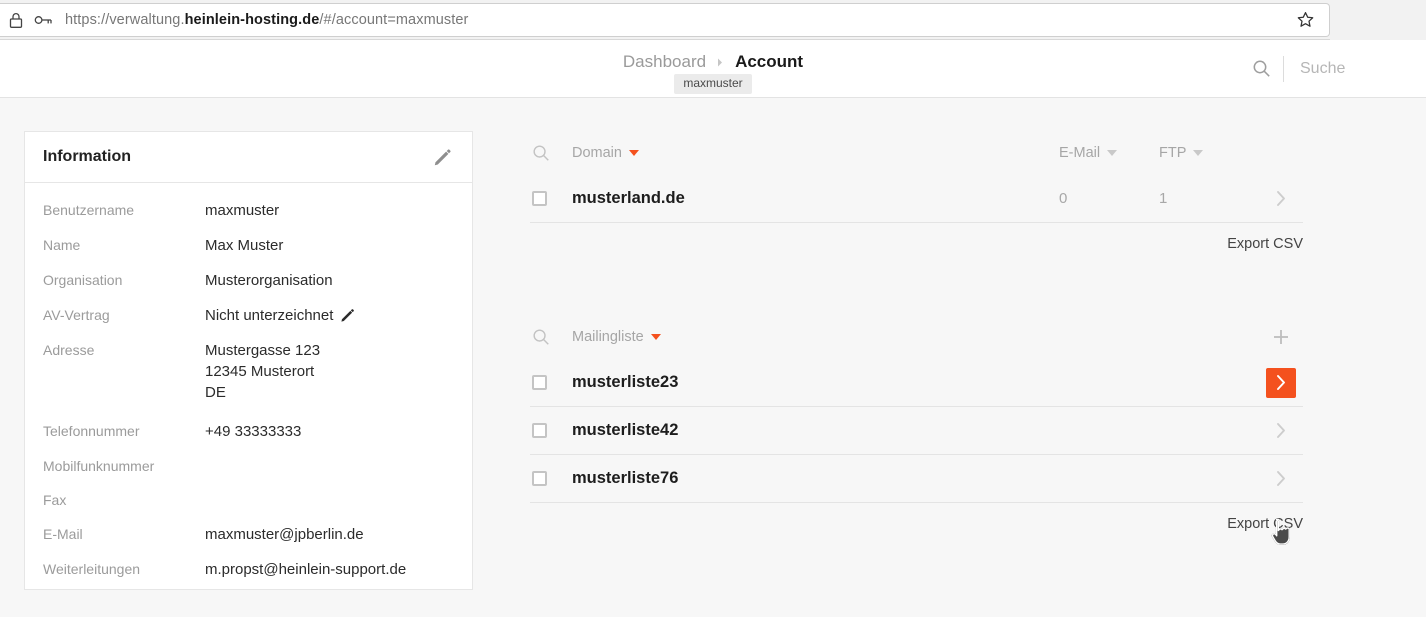 Image resolution: width=1426 pixels, height=618 pixels. I want to click on column-header-email: E-Mail, so click(1109, 153).